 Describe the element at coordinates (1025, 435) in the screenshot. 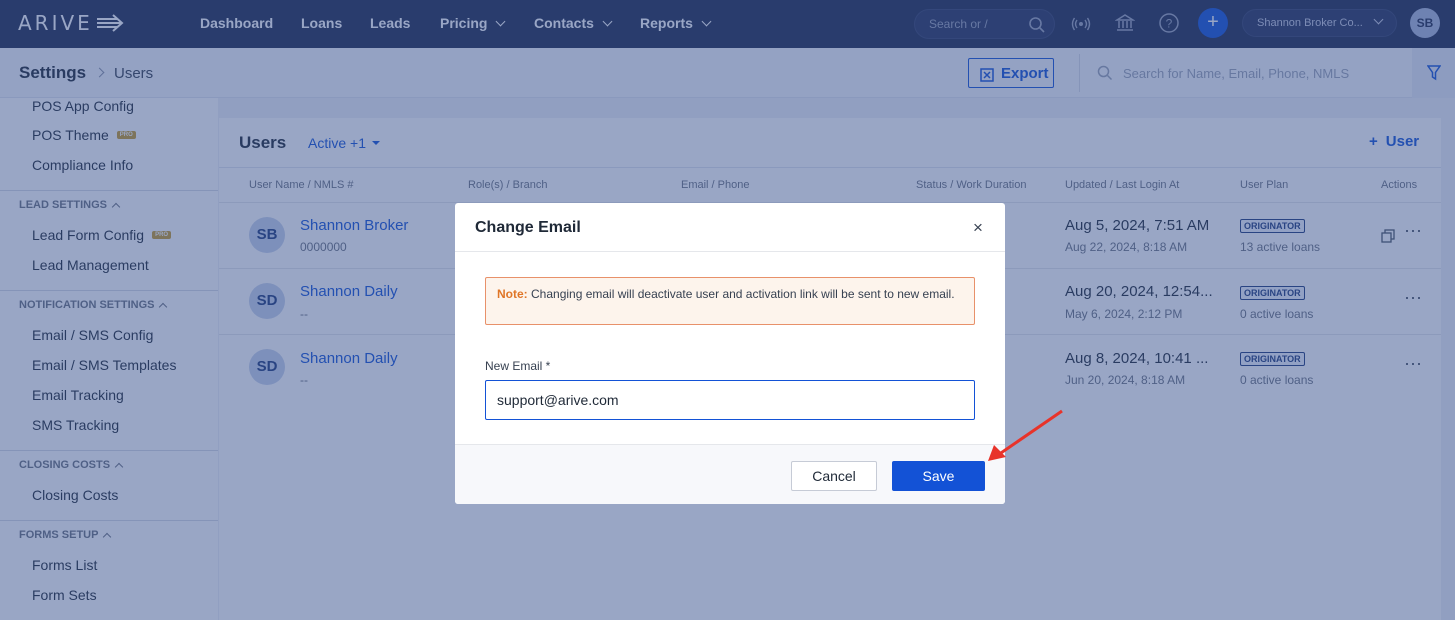

I see `annotation-arrow-icon` at that location.